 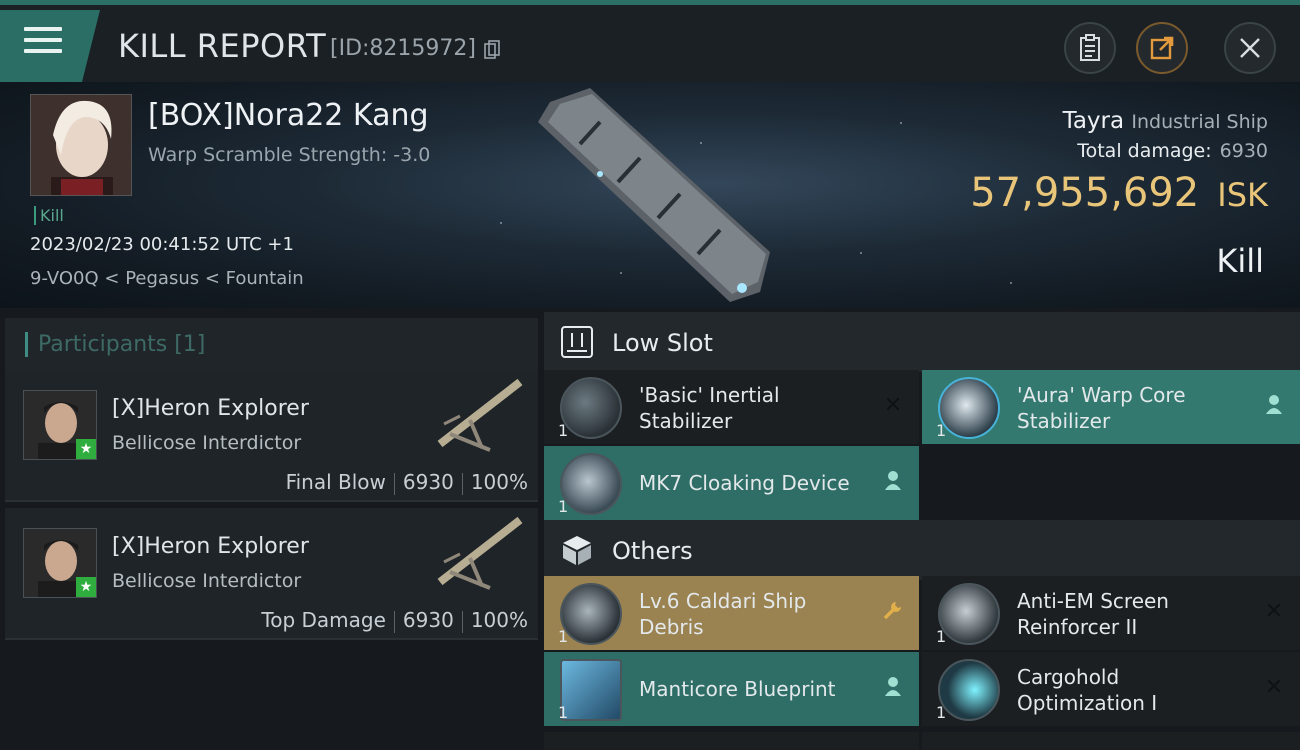 I want to click on item-name: Manticore Blueprint, so click(x=737, y=689).